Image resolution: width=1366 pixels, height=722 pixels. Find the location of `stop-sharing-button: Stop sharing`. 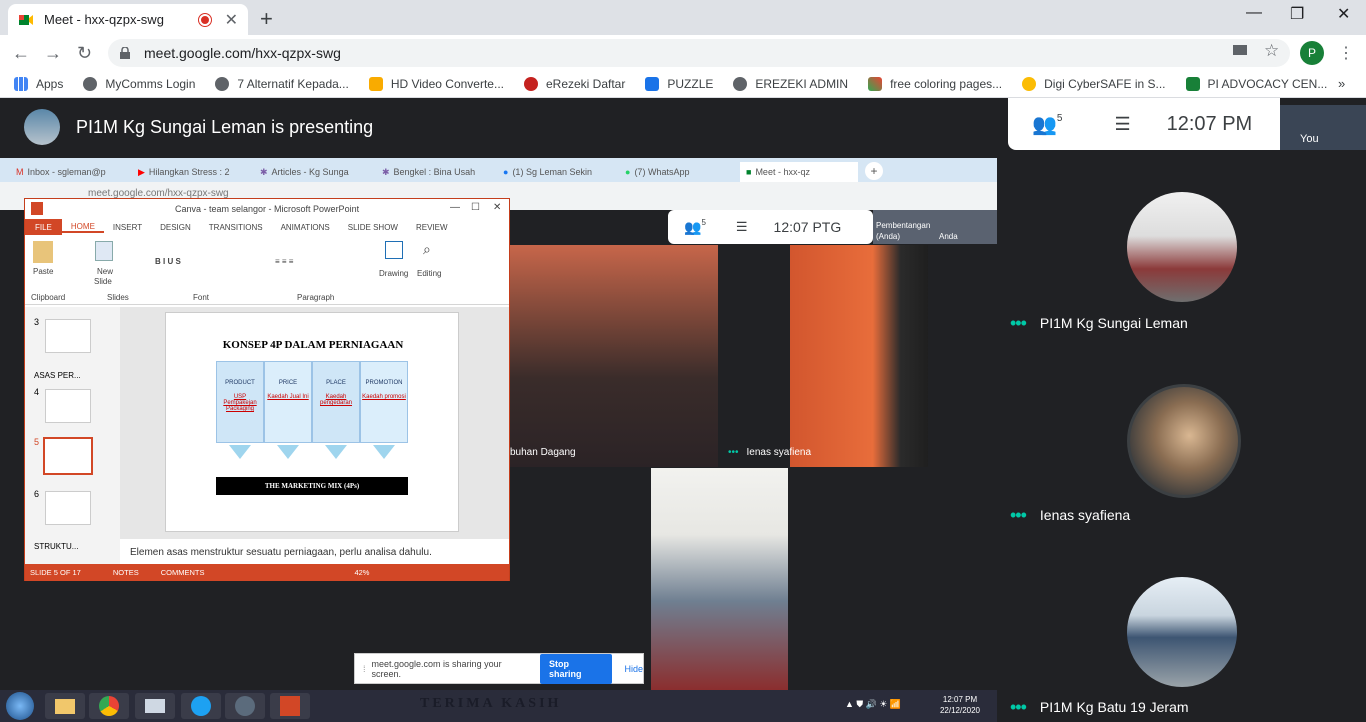

stop-sharing-button: Stop sharing is located at coordinates (576, 668).